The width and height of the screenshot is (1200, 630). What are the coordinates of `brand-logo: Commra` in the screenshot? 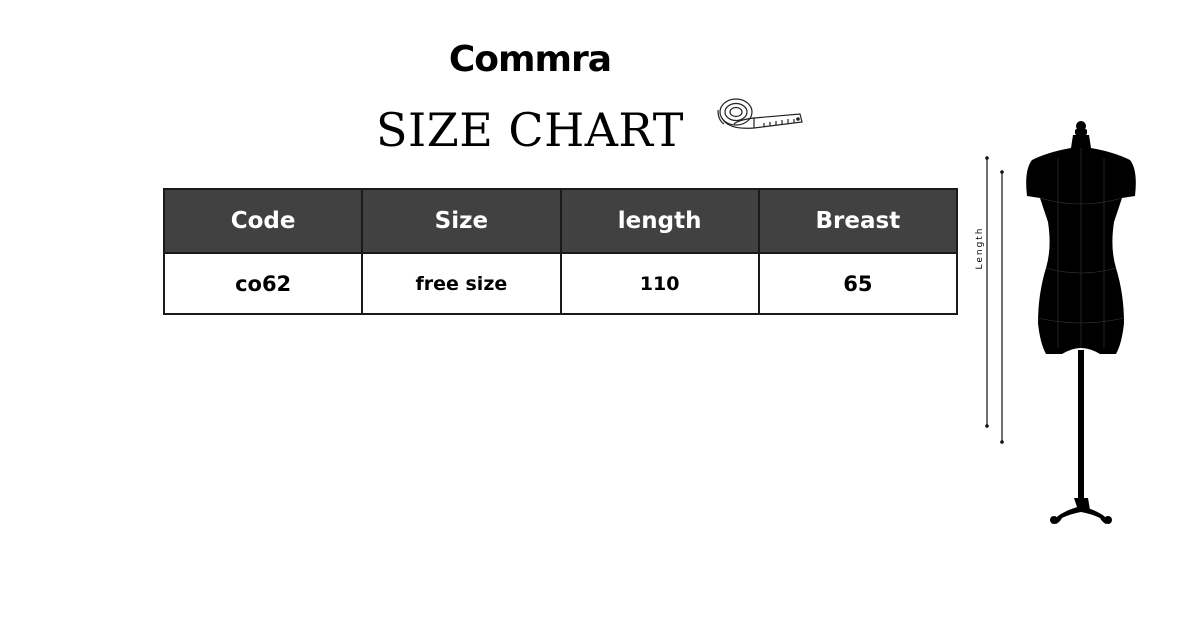 It's located at (530, 59).